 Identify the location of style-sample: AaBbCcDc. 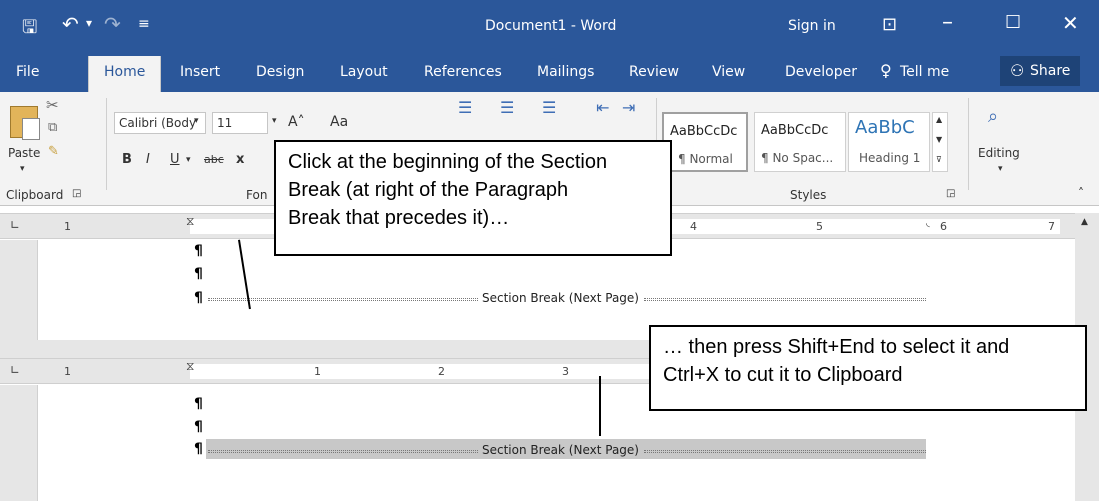
(704, 131).